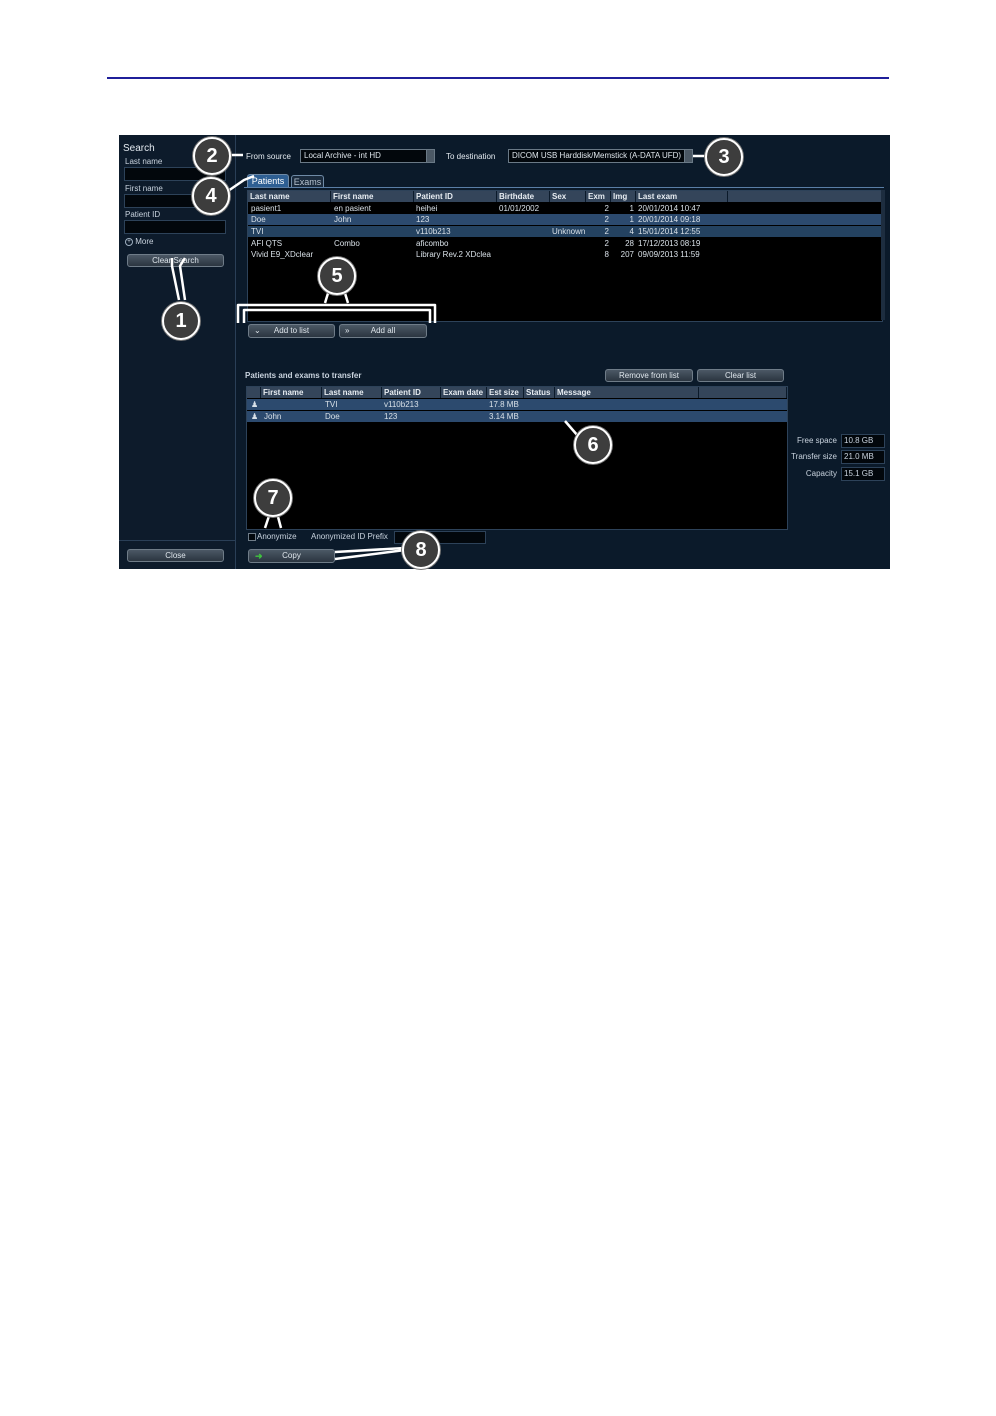  Describe the element at coordinates (268, 180) in the screenshot. I see `tab-patients: Patients` at that location.